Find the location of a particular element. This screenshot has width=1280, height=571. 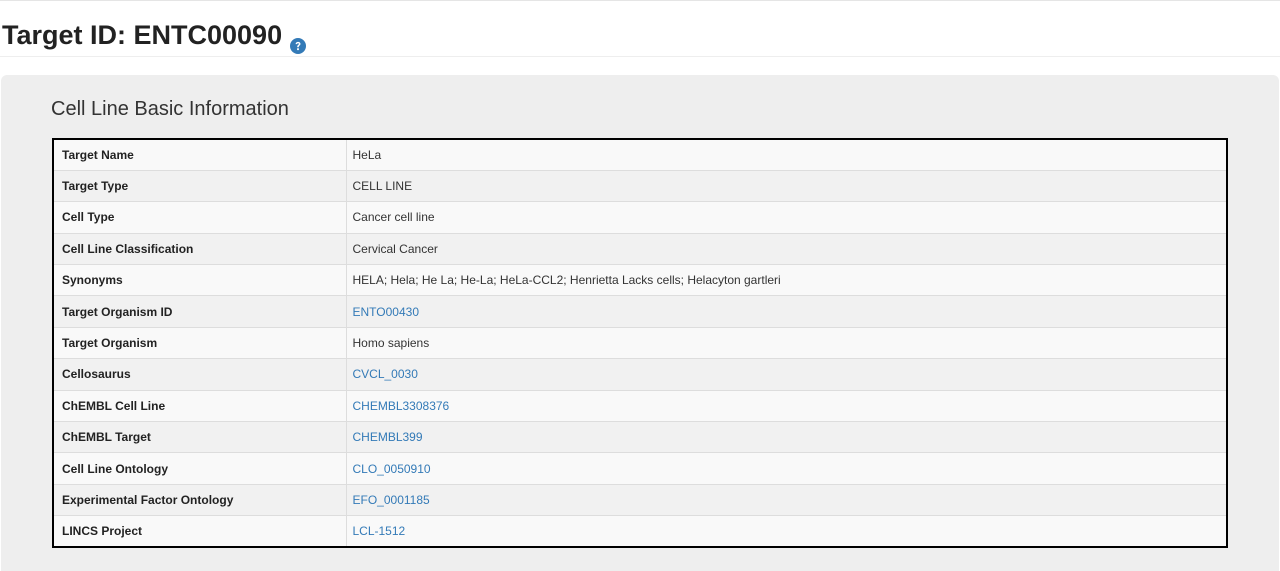

row-label: Synonyms is located at coordinates (200, 280).